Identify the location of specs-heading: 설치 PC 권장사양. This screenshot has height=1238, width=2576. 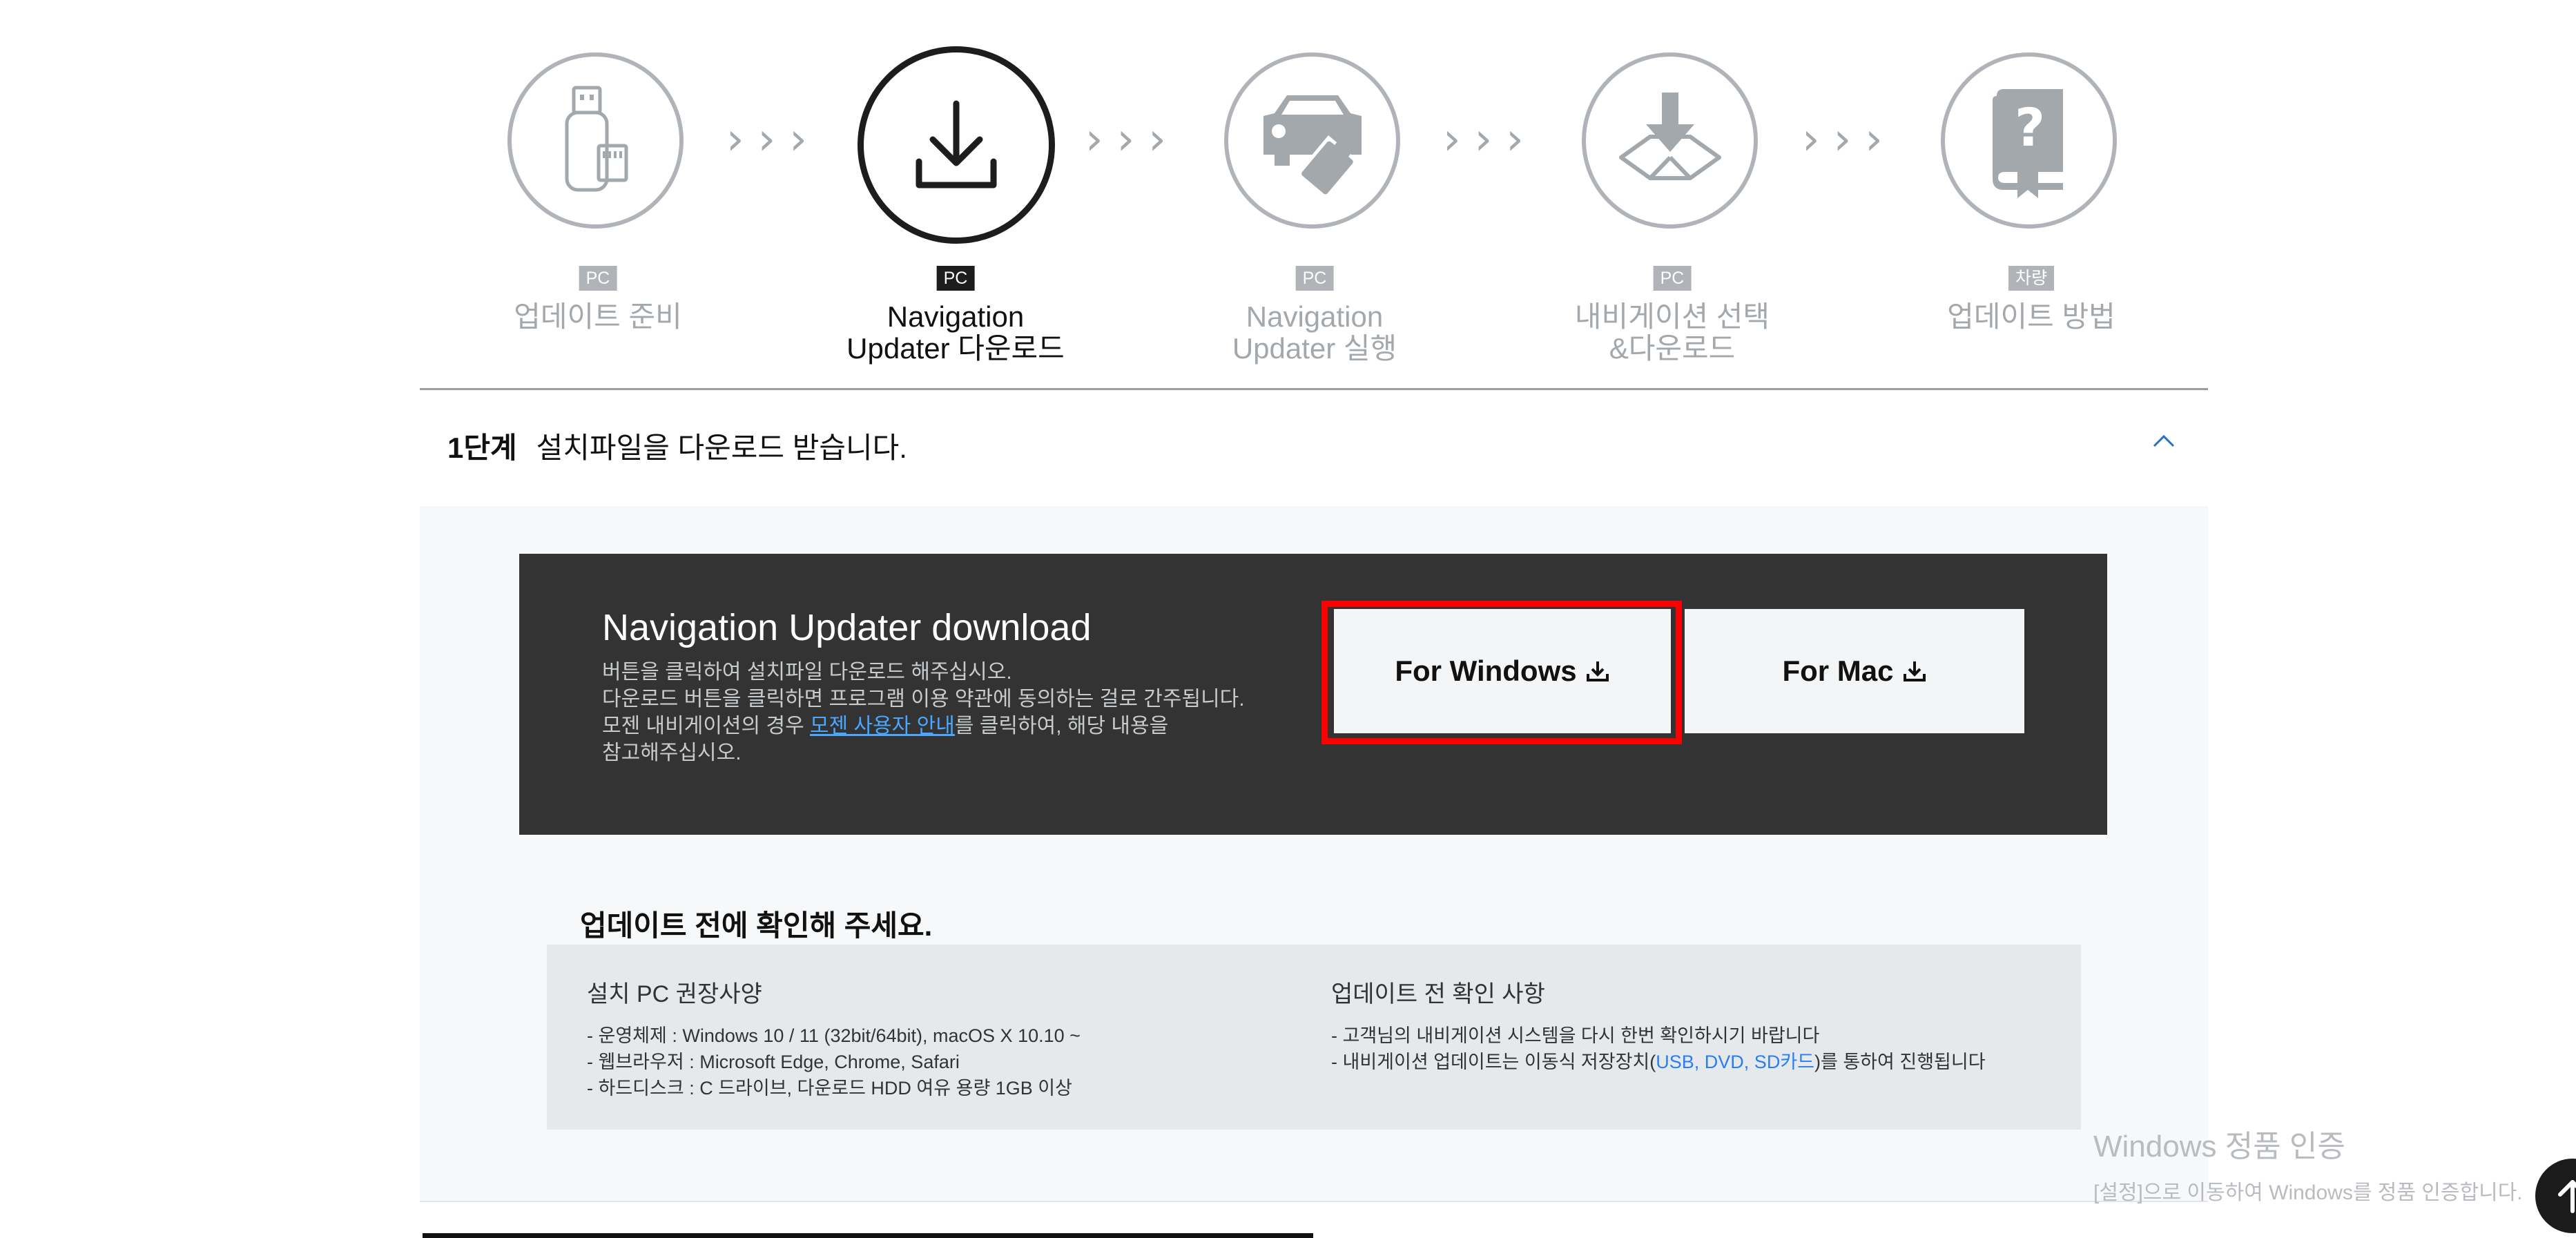
(675, 994).